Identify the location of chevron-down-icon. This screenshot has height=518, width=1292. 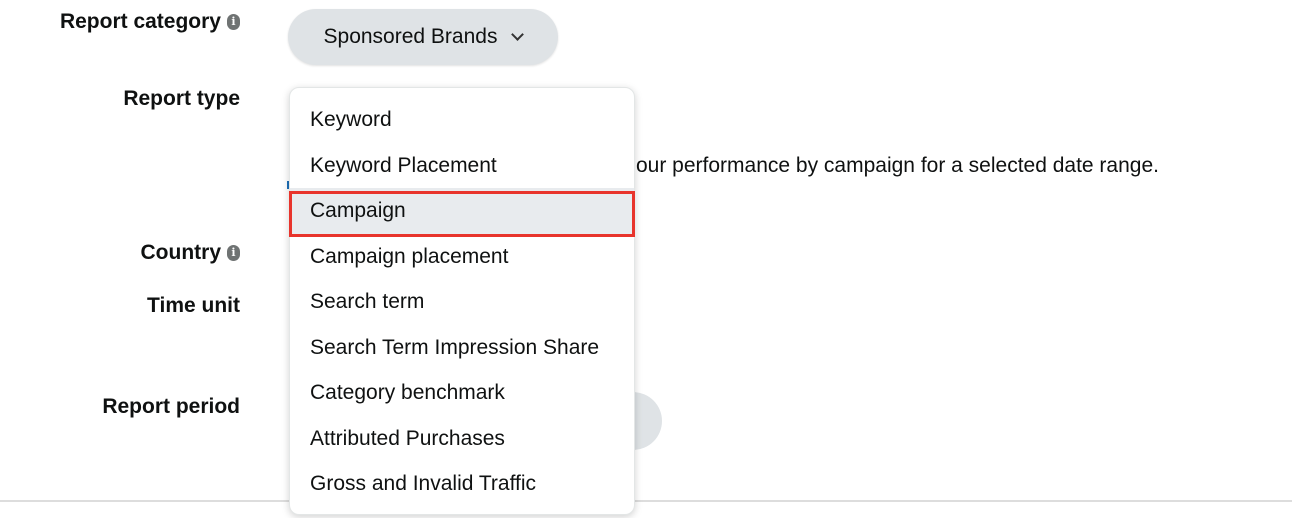
(518, 34).